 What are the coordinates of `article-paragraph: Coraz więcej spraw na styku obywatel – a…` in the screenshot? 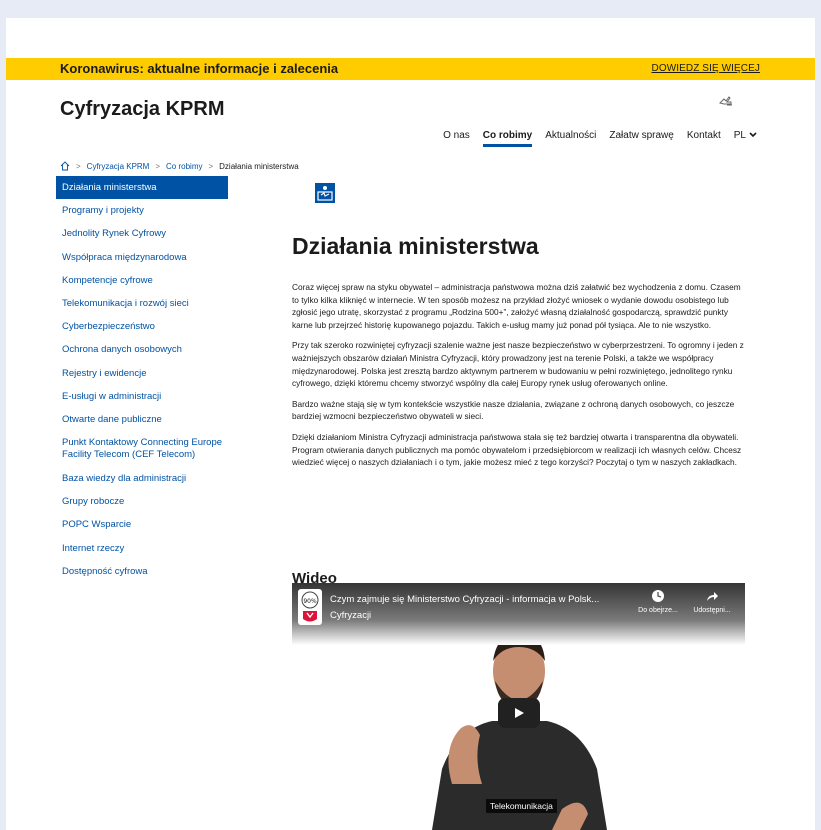 It's located at (516, 306).